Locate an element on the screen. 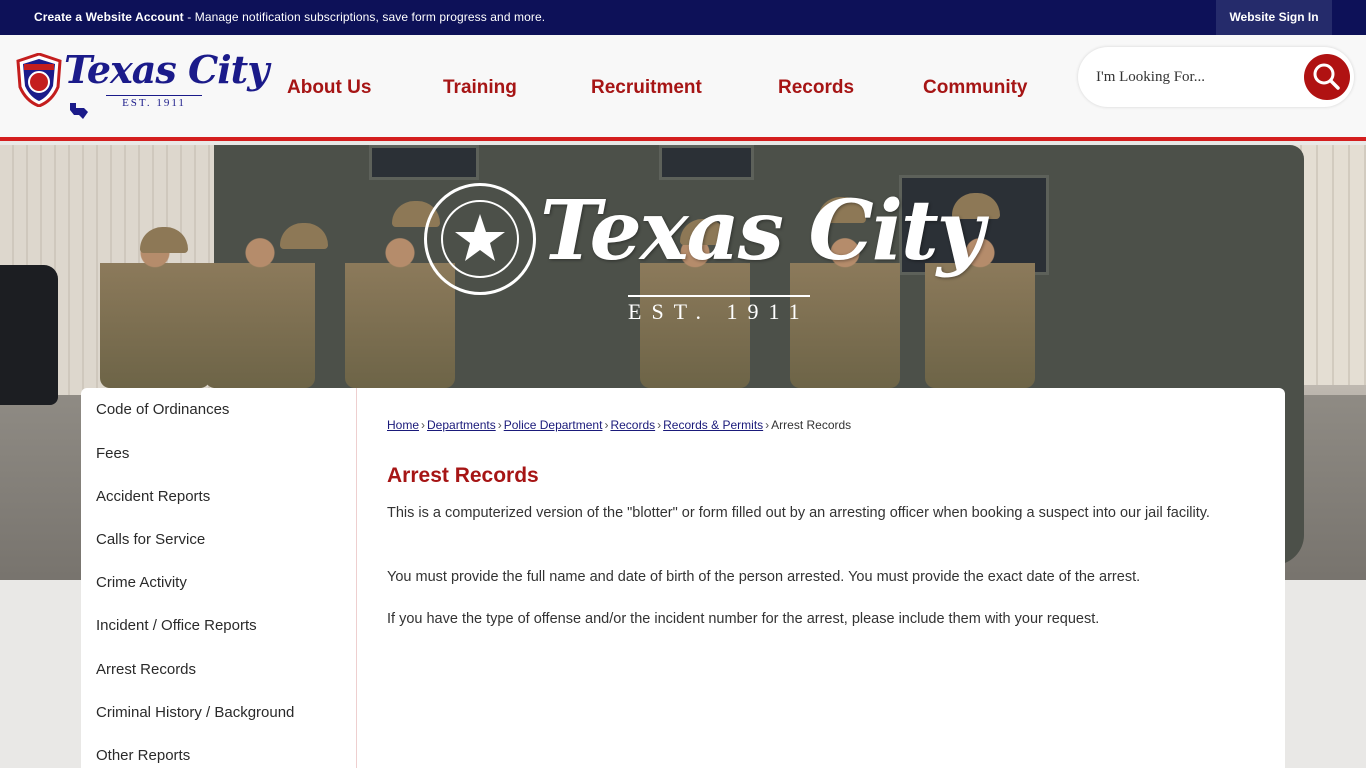 This screenshot has width=1366, height=768. police-badge-icon is located at coordinates (39, 80).